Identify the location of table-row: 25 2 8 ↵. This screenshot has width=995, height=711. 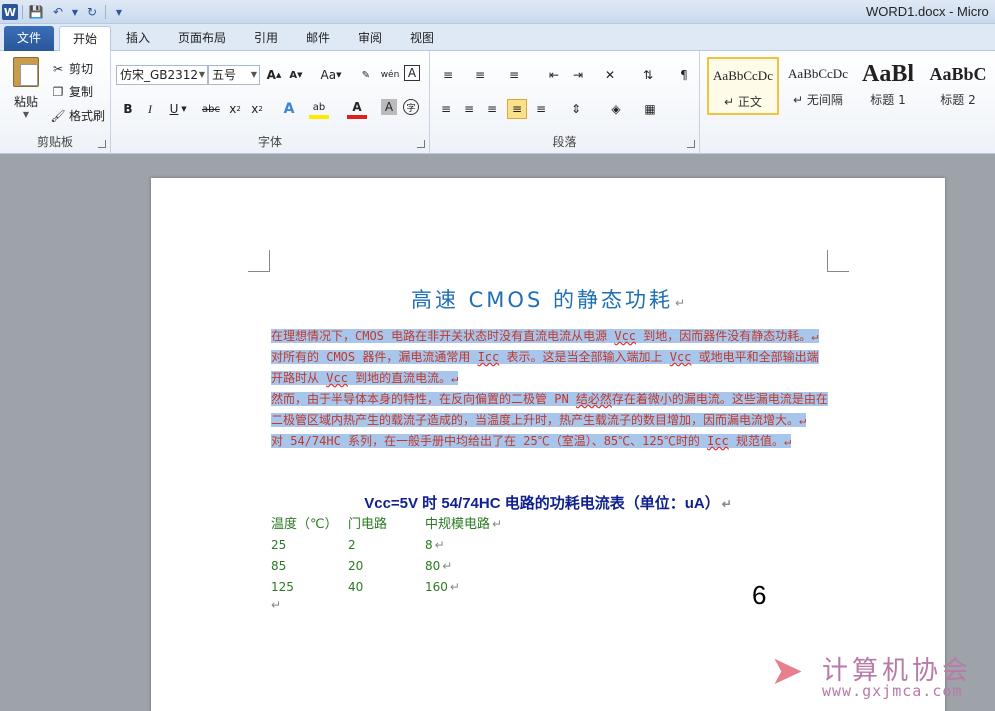
(471, 545).